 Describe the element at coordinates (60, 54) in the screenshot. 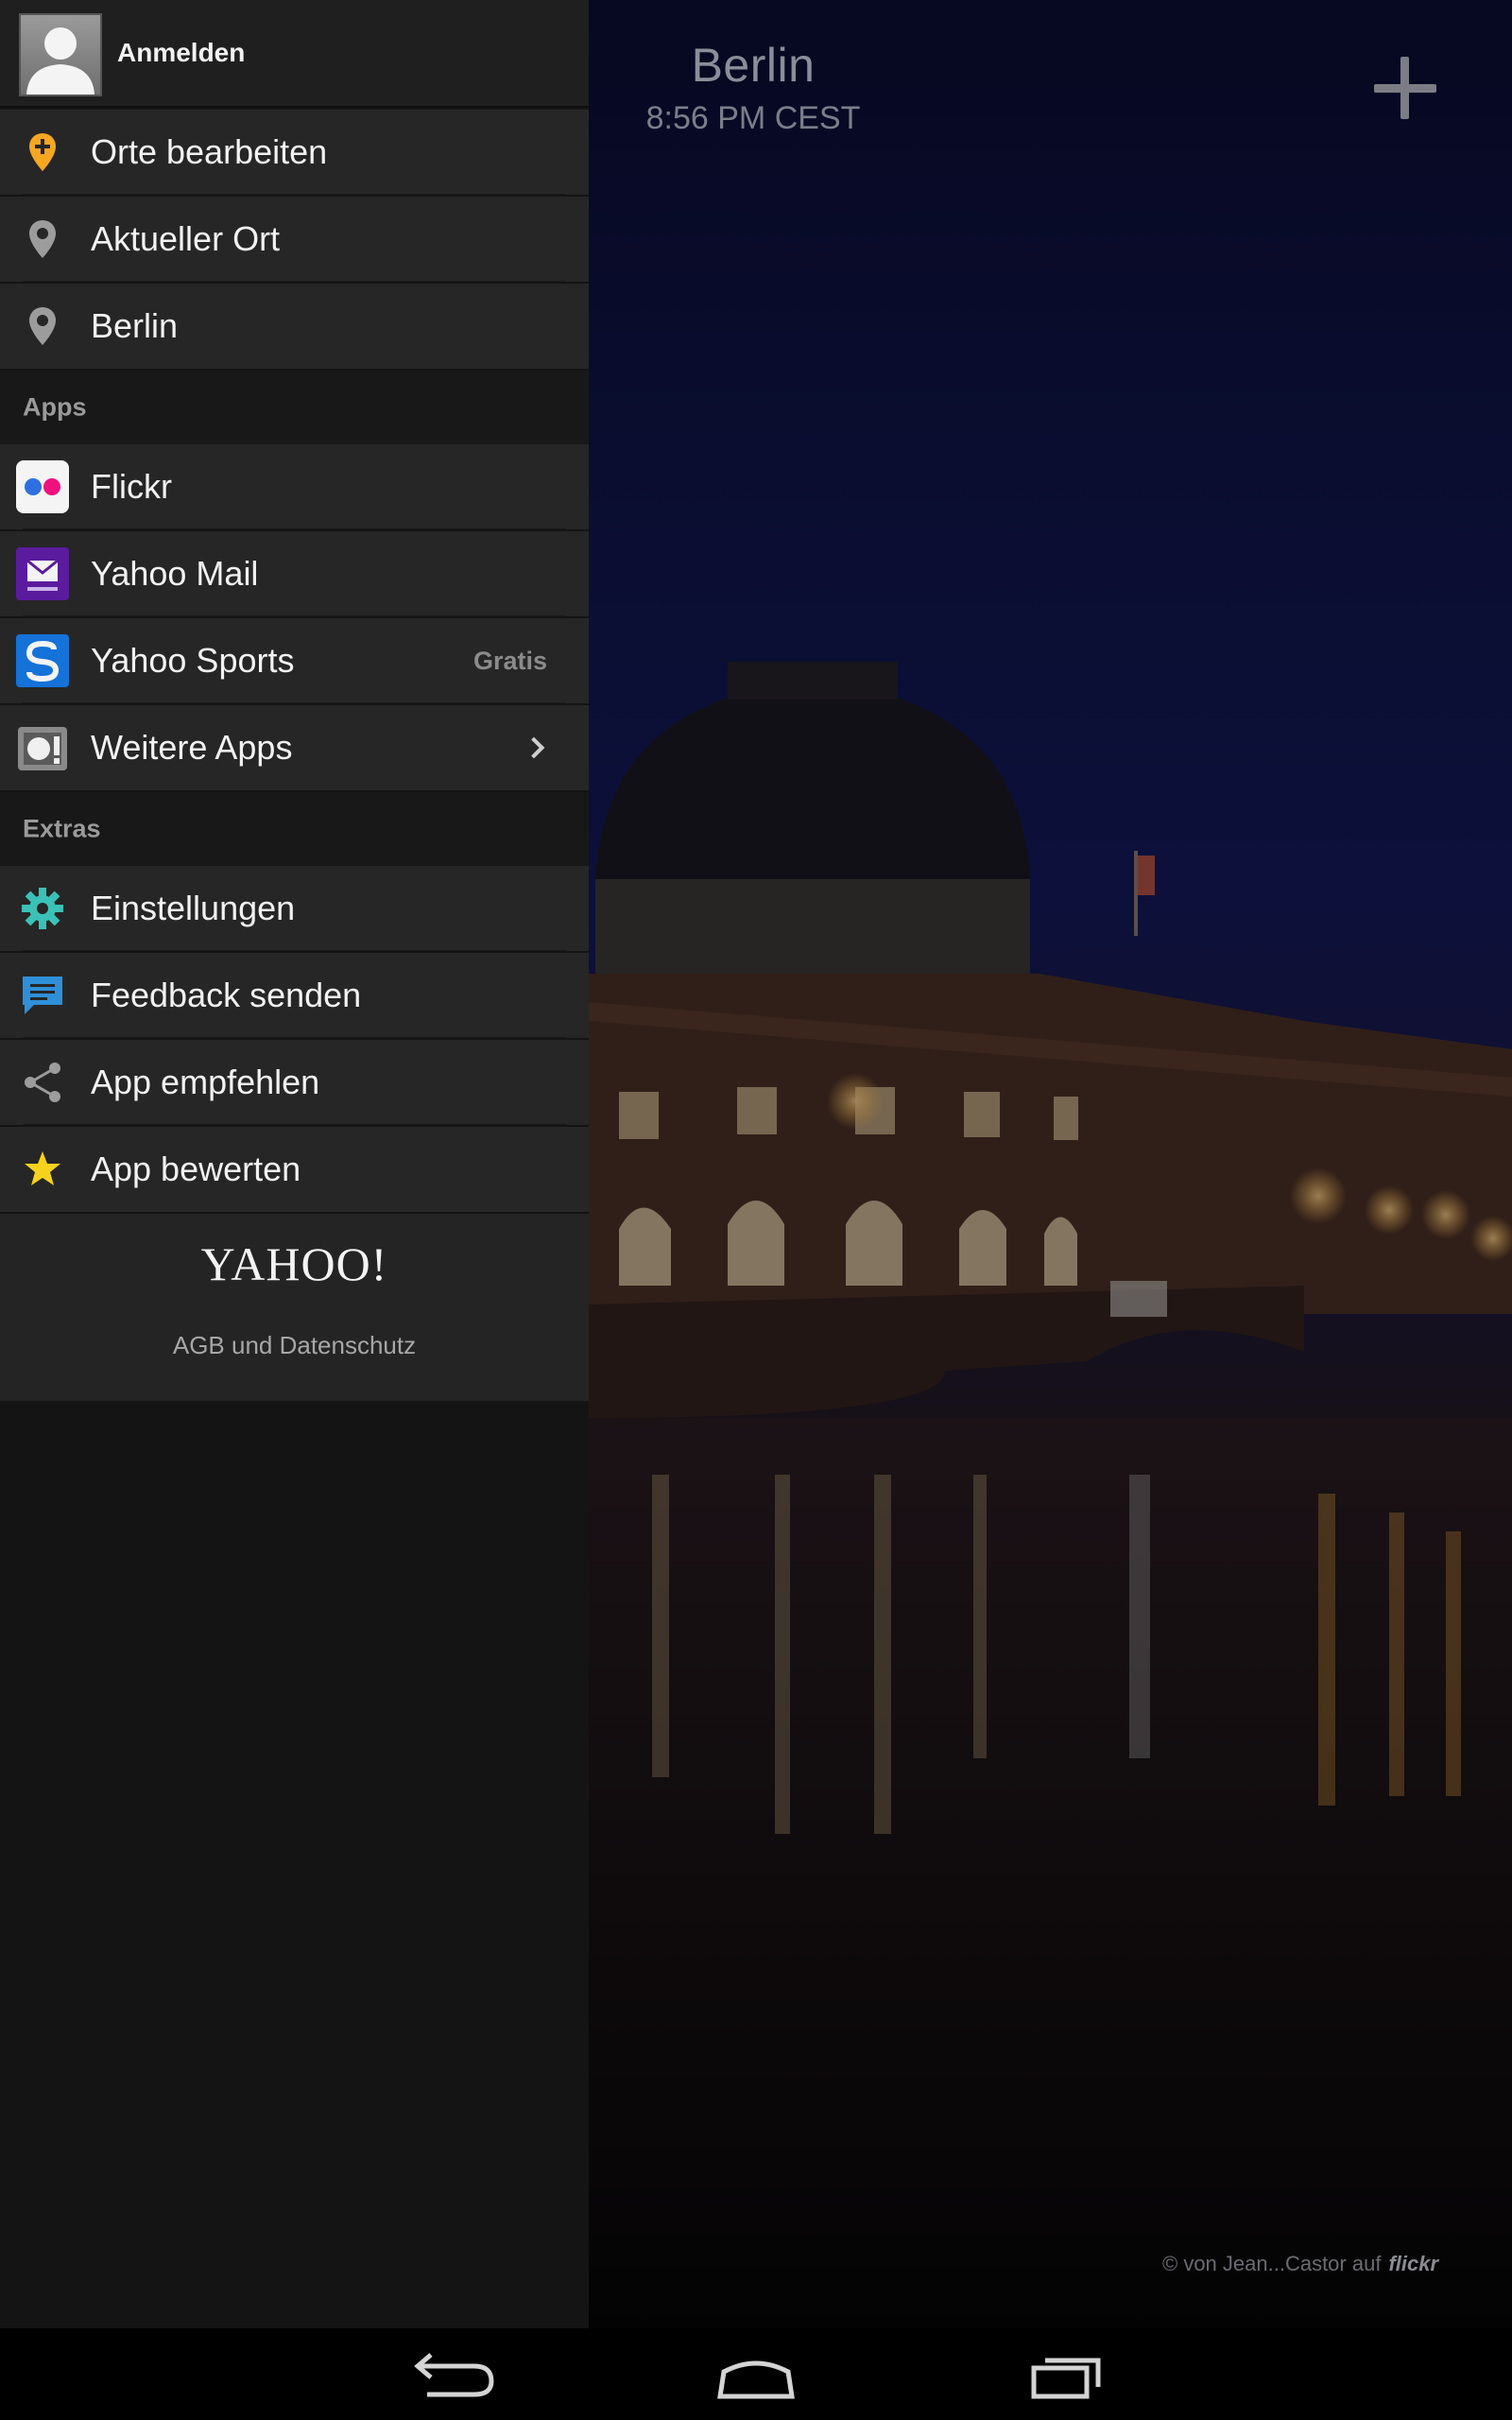

I see `avatar-icon` at that location.